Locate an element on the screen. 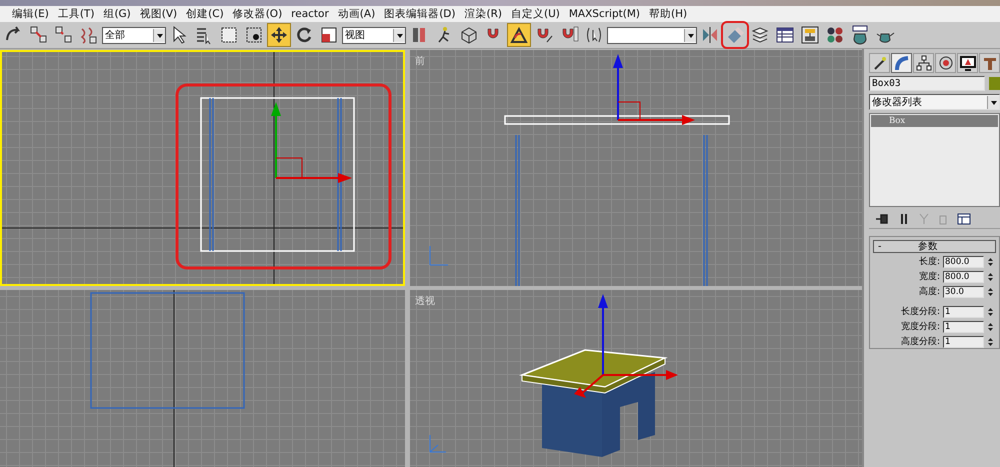 The height and width of the screenshot is (467, 1000). wheel-icon is located at coordinates (945, 63).